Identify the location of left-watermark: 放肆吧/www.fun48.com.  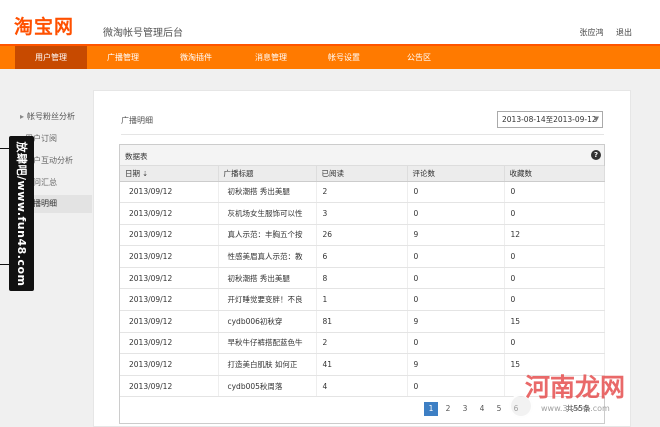
(21, 213).